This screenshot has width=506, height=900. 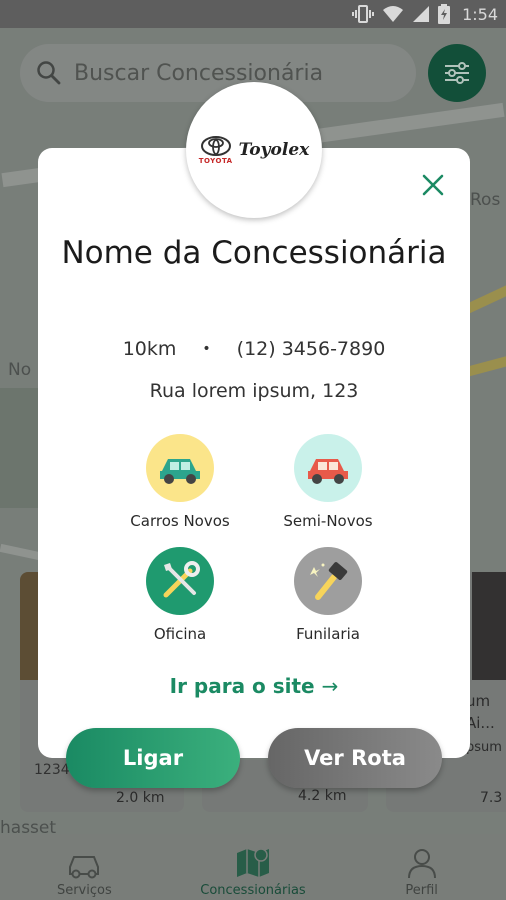 I want to click on dealer-name: Nome da Concessionária, so click(x=254, y=253).